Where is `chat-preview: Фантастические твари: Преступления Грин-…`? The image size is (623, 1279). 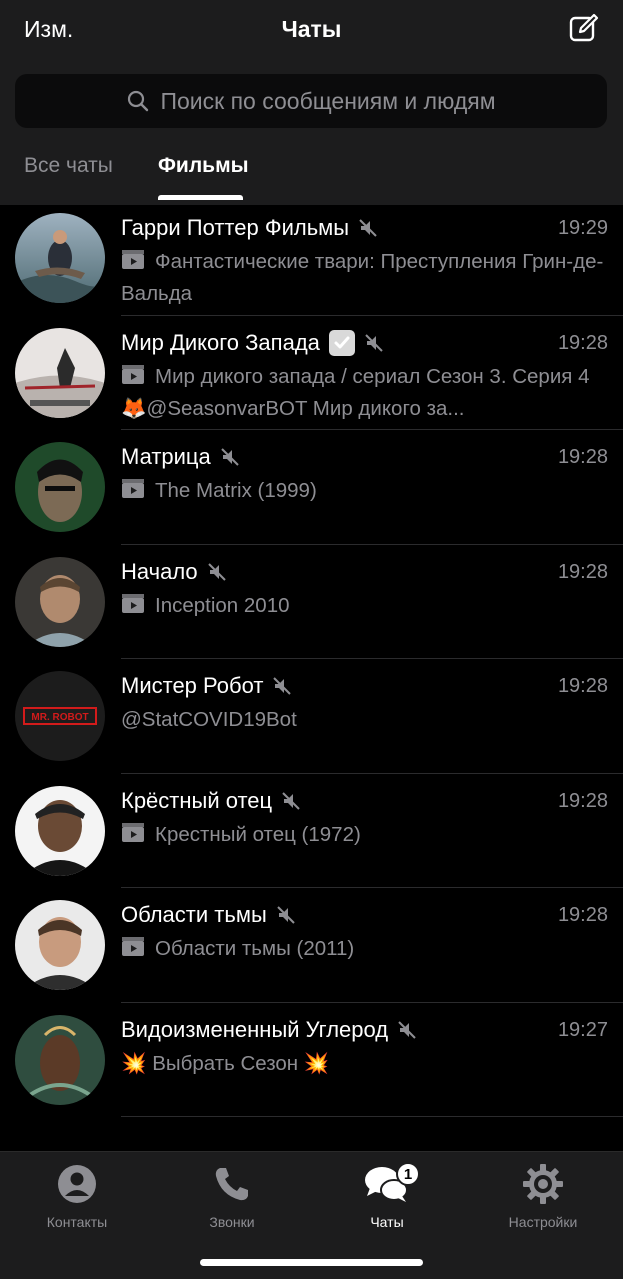
chat-preview: Фантастические твари: Преступления Грин-… is located at coordinates (362, 277).